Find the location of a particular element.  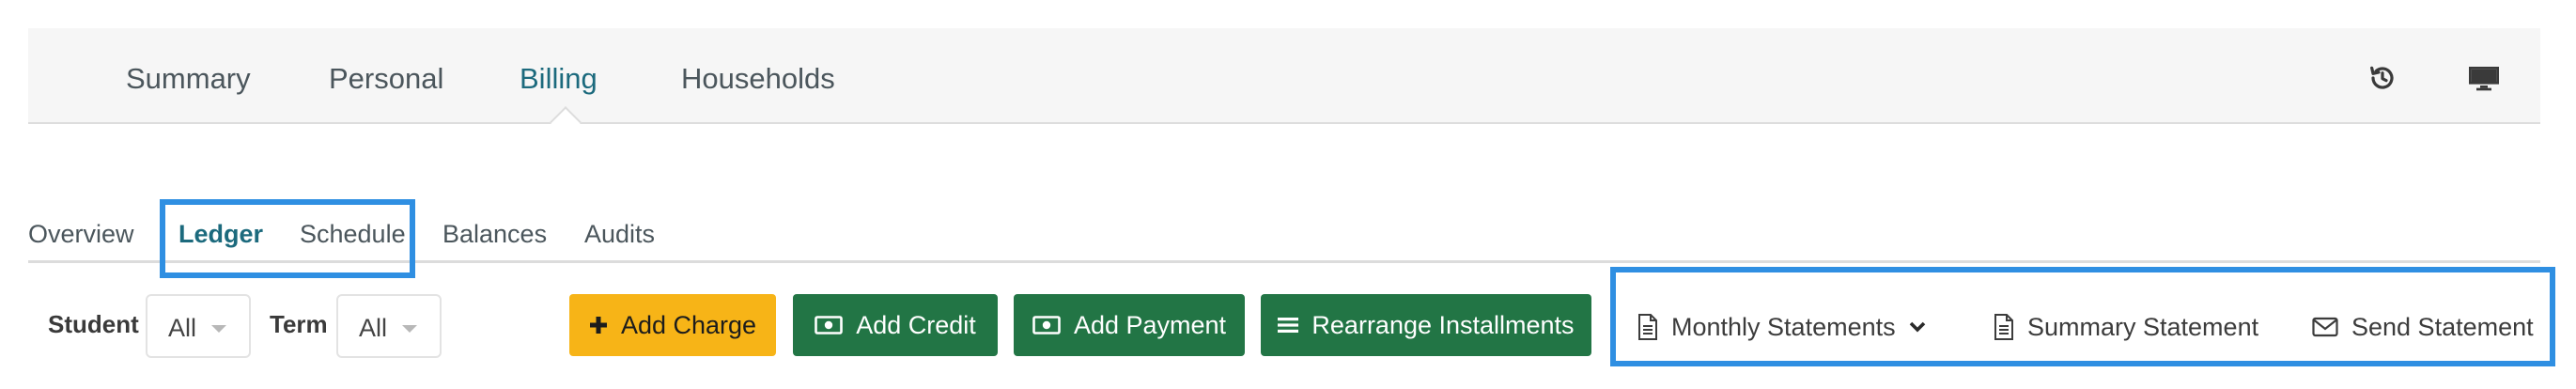

desktop-icon is located at coordinates (2484, 78).